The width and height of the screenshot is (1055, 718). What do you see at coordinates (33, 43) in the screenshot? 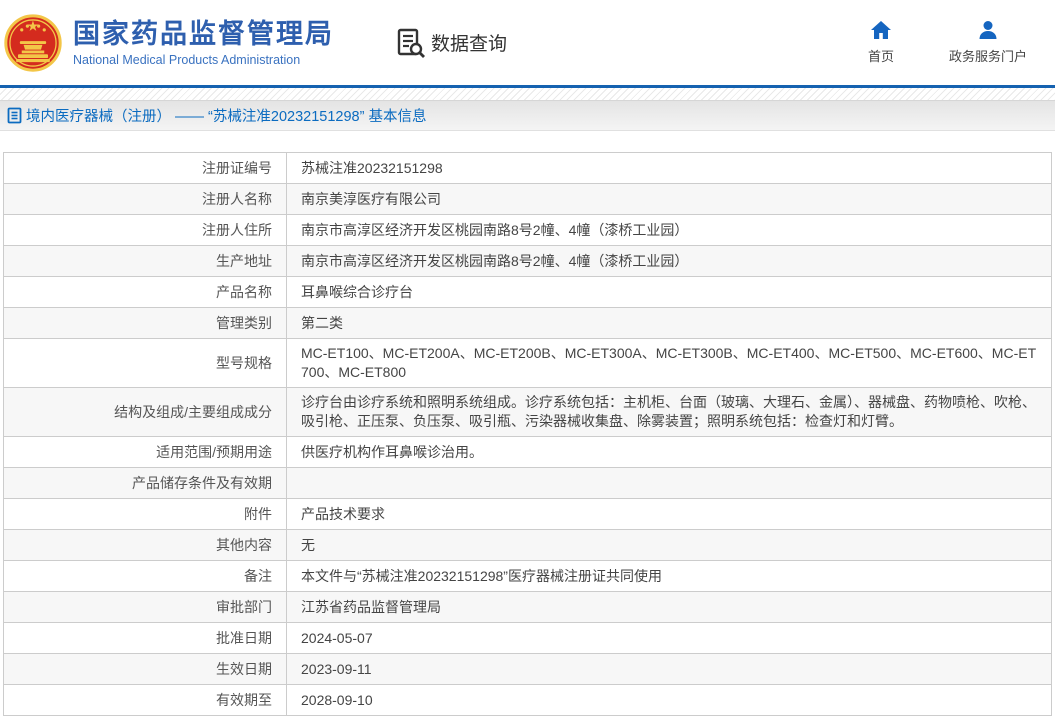
I see `national-emblem-logo` at bounding box center [33, 43].